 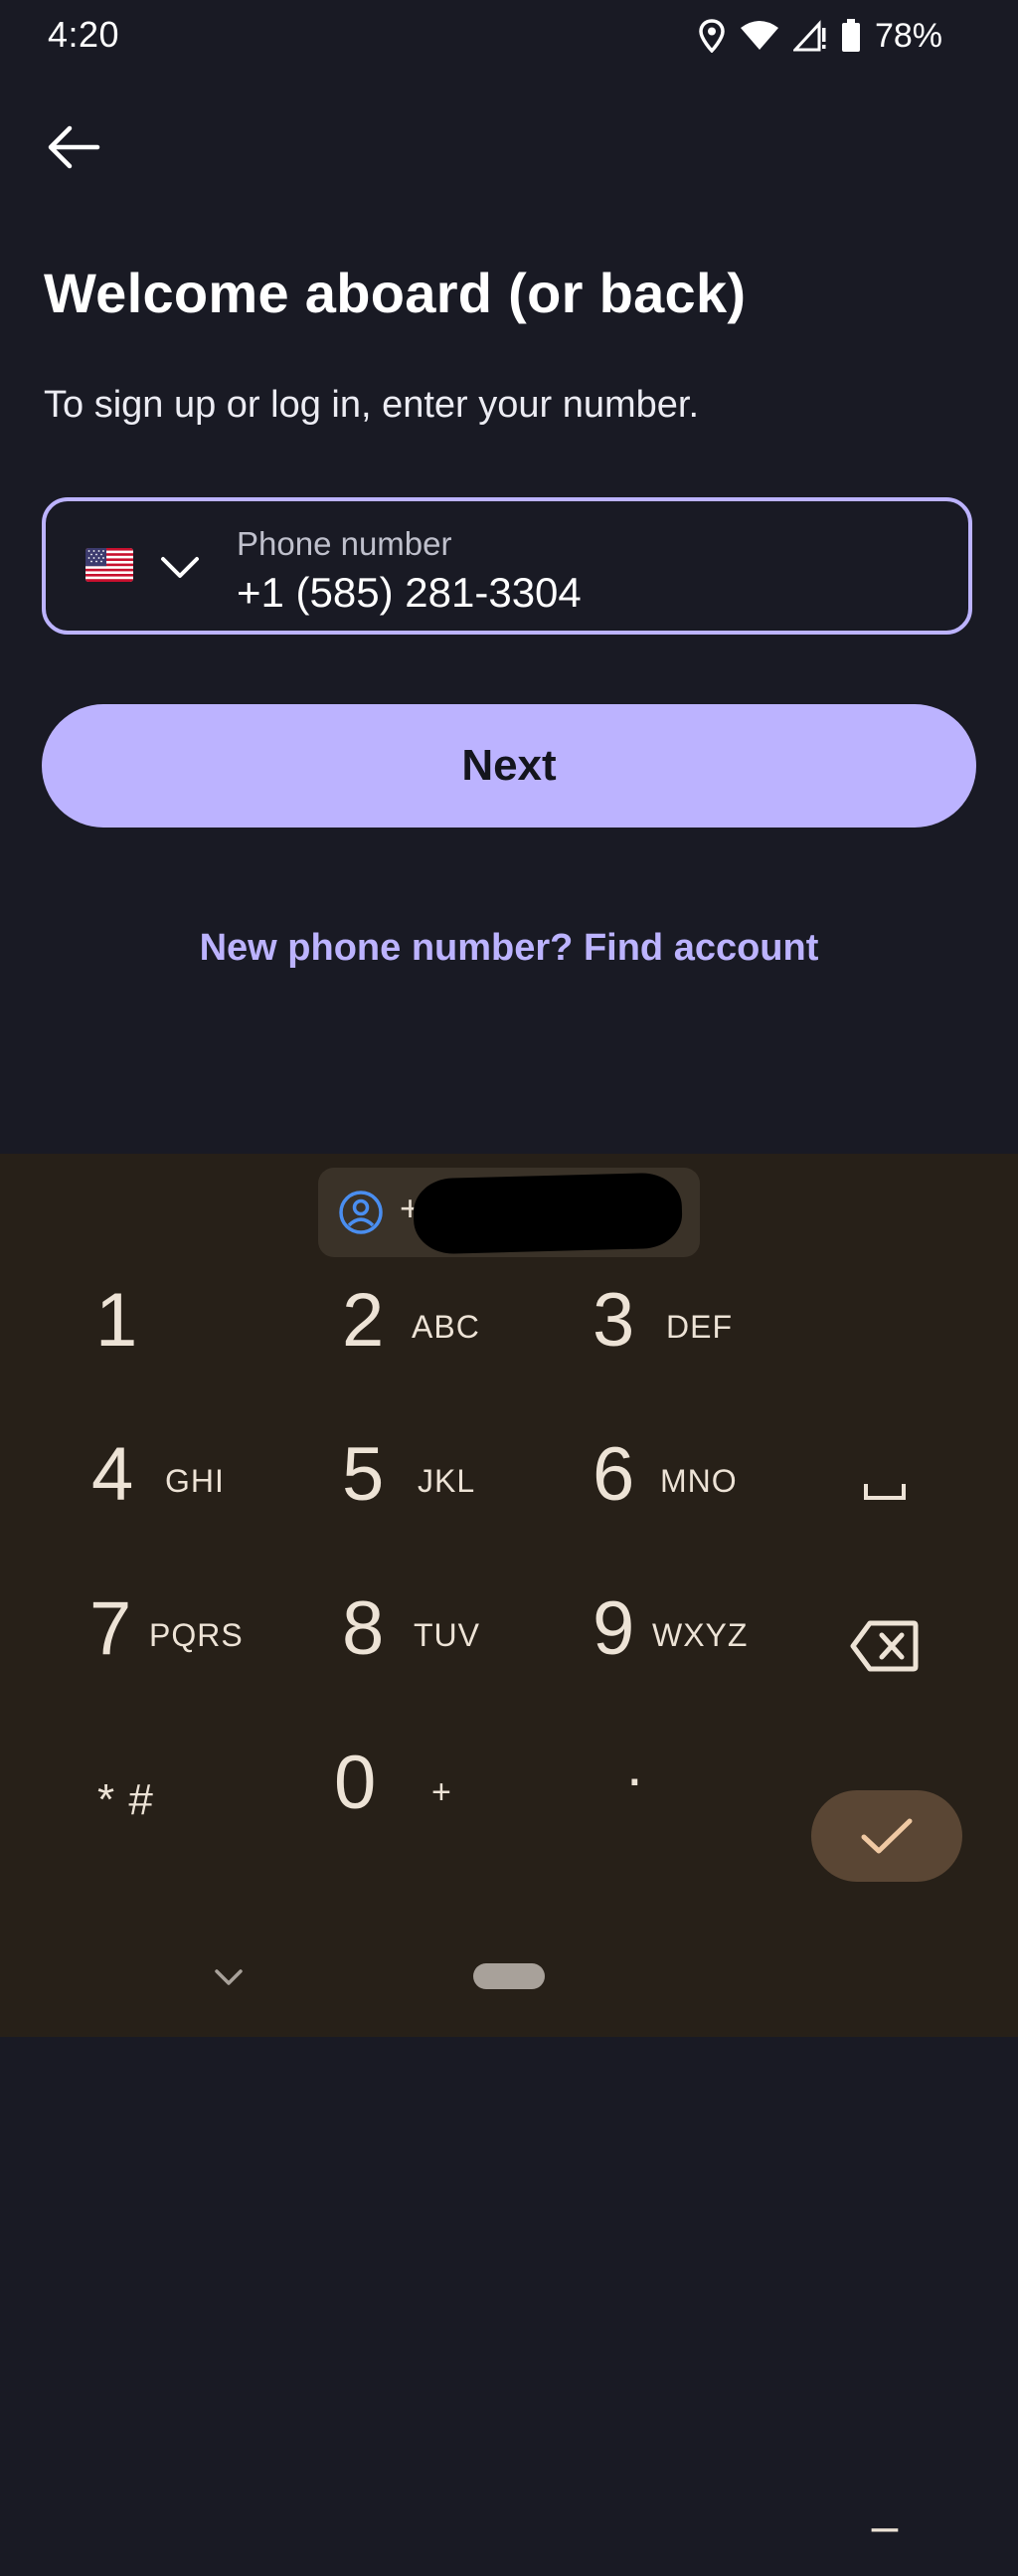 What do you see at coordinates (116, 1320) in the screenshot?
I see `key-digit: 1` at bounding box center [116, 1320].